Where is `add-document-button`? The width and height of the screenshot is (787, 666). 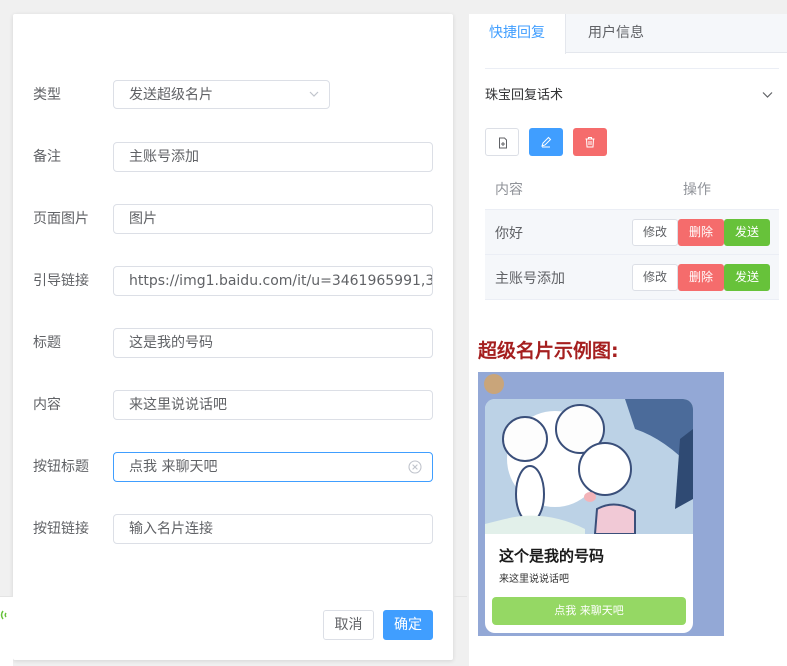 add-document-button is located at coordinates (502, 142).